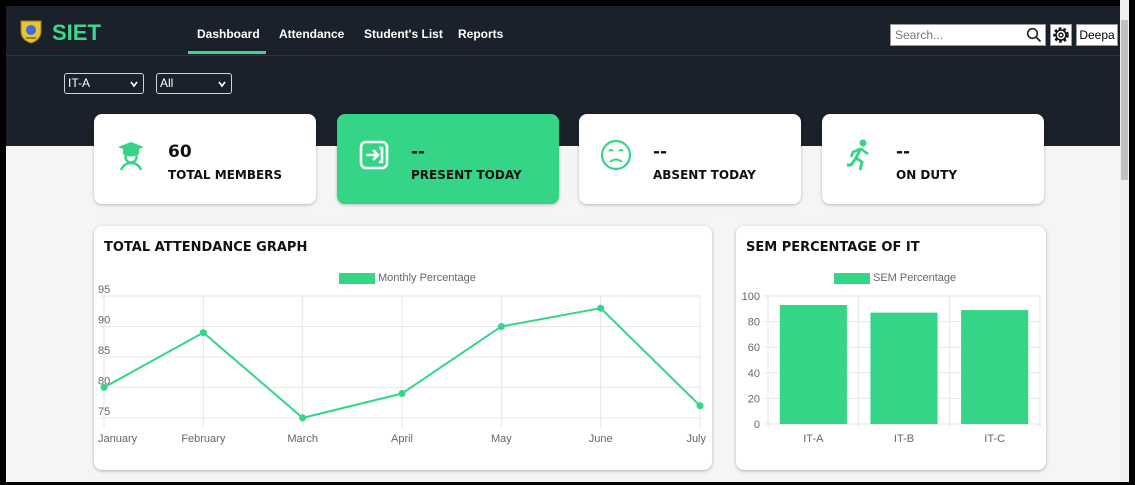 The width and height of the screenshot is (1135, 485). Describe the element at coordinates (754, 374) in the screenshot. I see `y-tick-label: 40` at that location.